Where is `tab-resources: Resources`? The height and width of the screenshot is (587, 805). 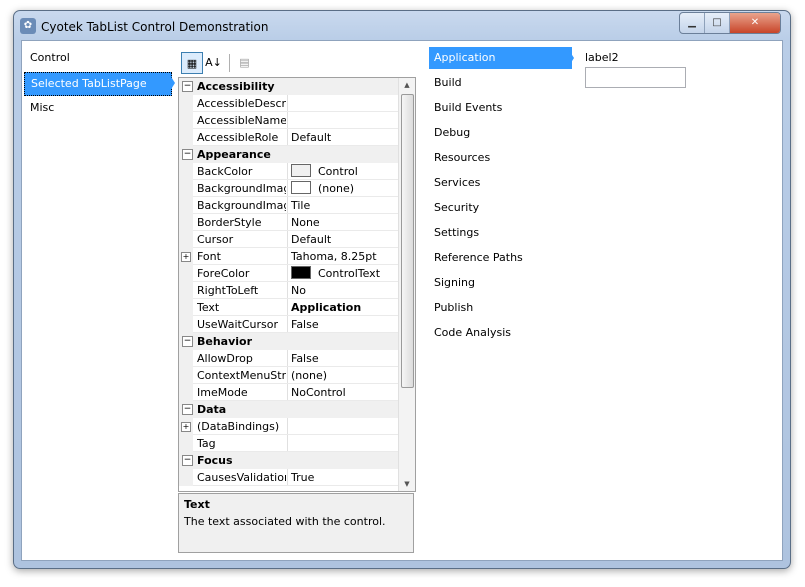 tab-resources: Resources is located at coordinates (500, 158).